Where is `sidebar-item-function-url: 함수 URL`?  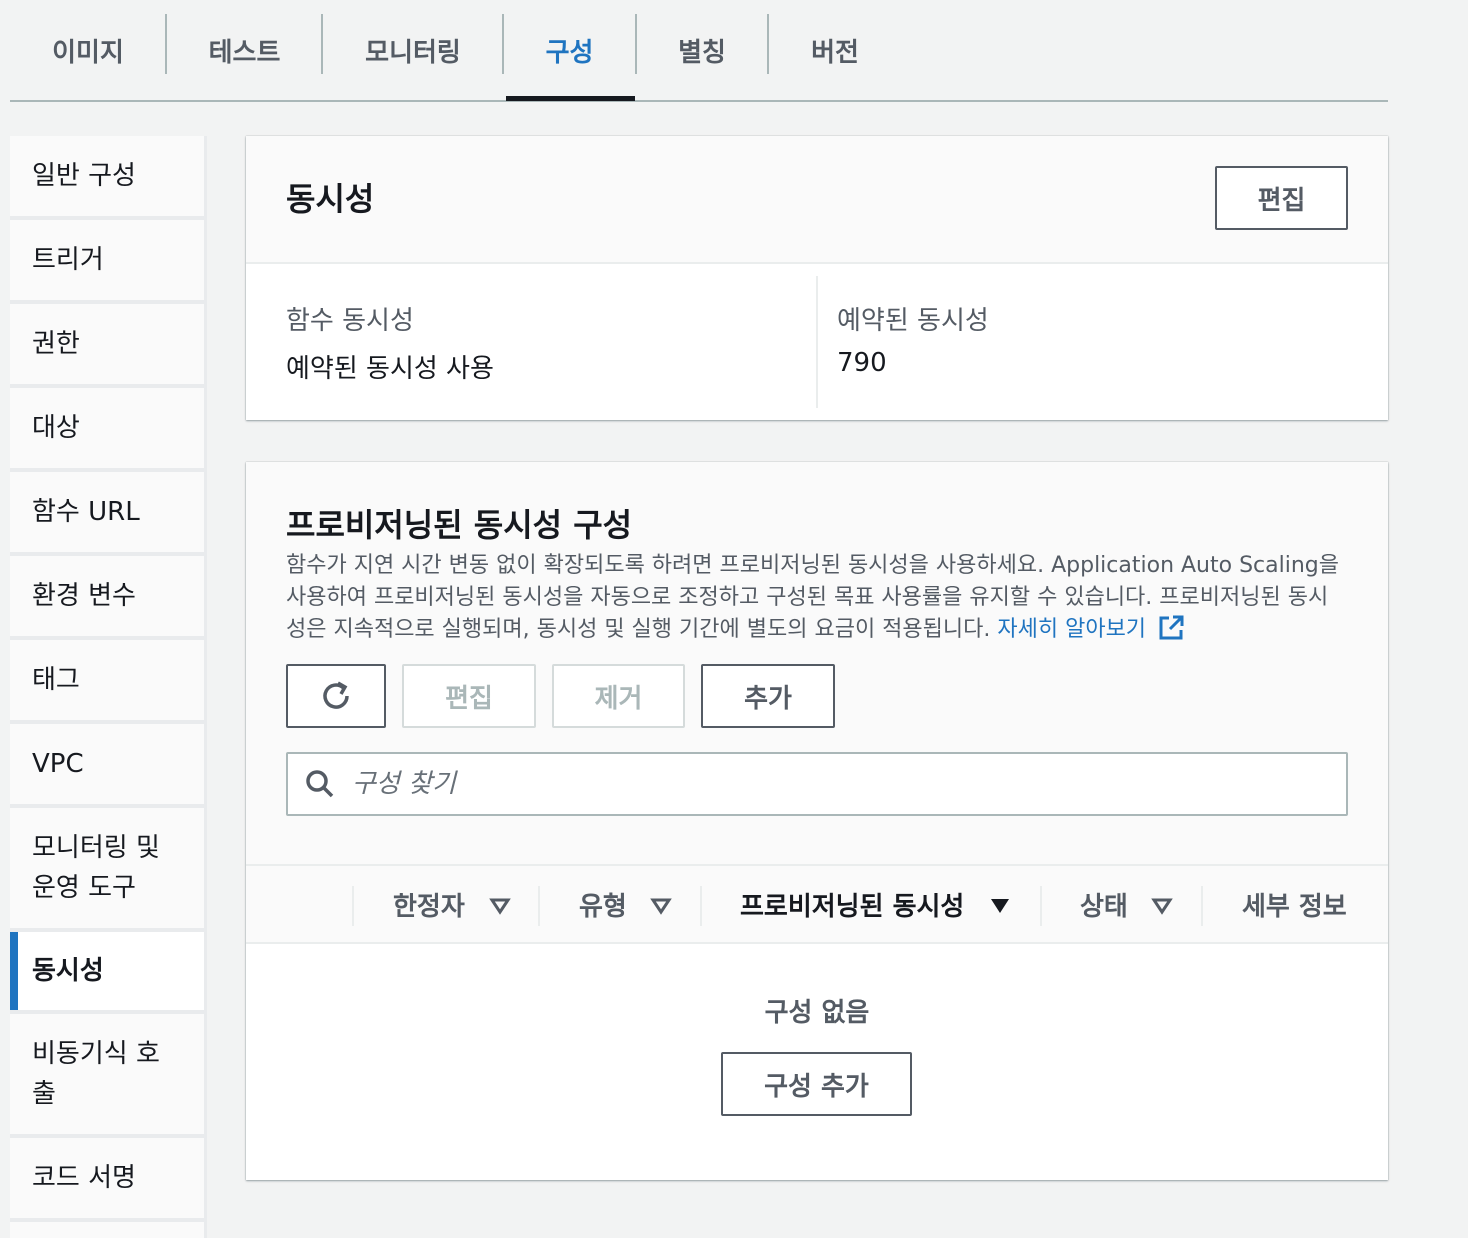
sidebar-item-function-url: 함수 URL is located at coordinates (107, 514).